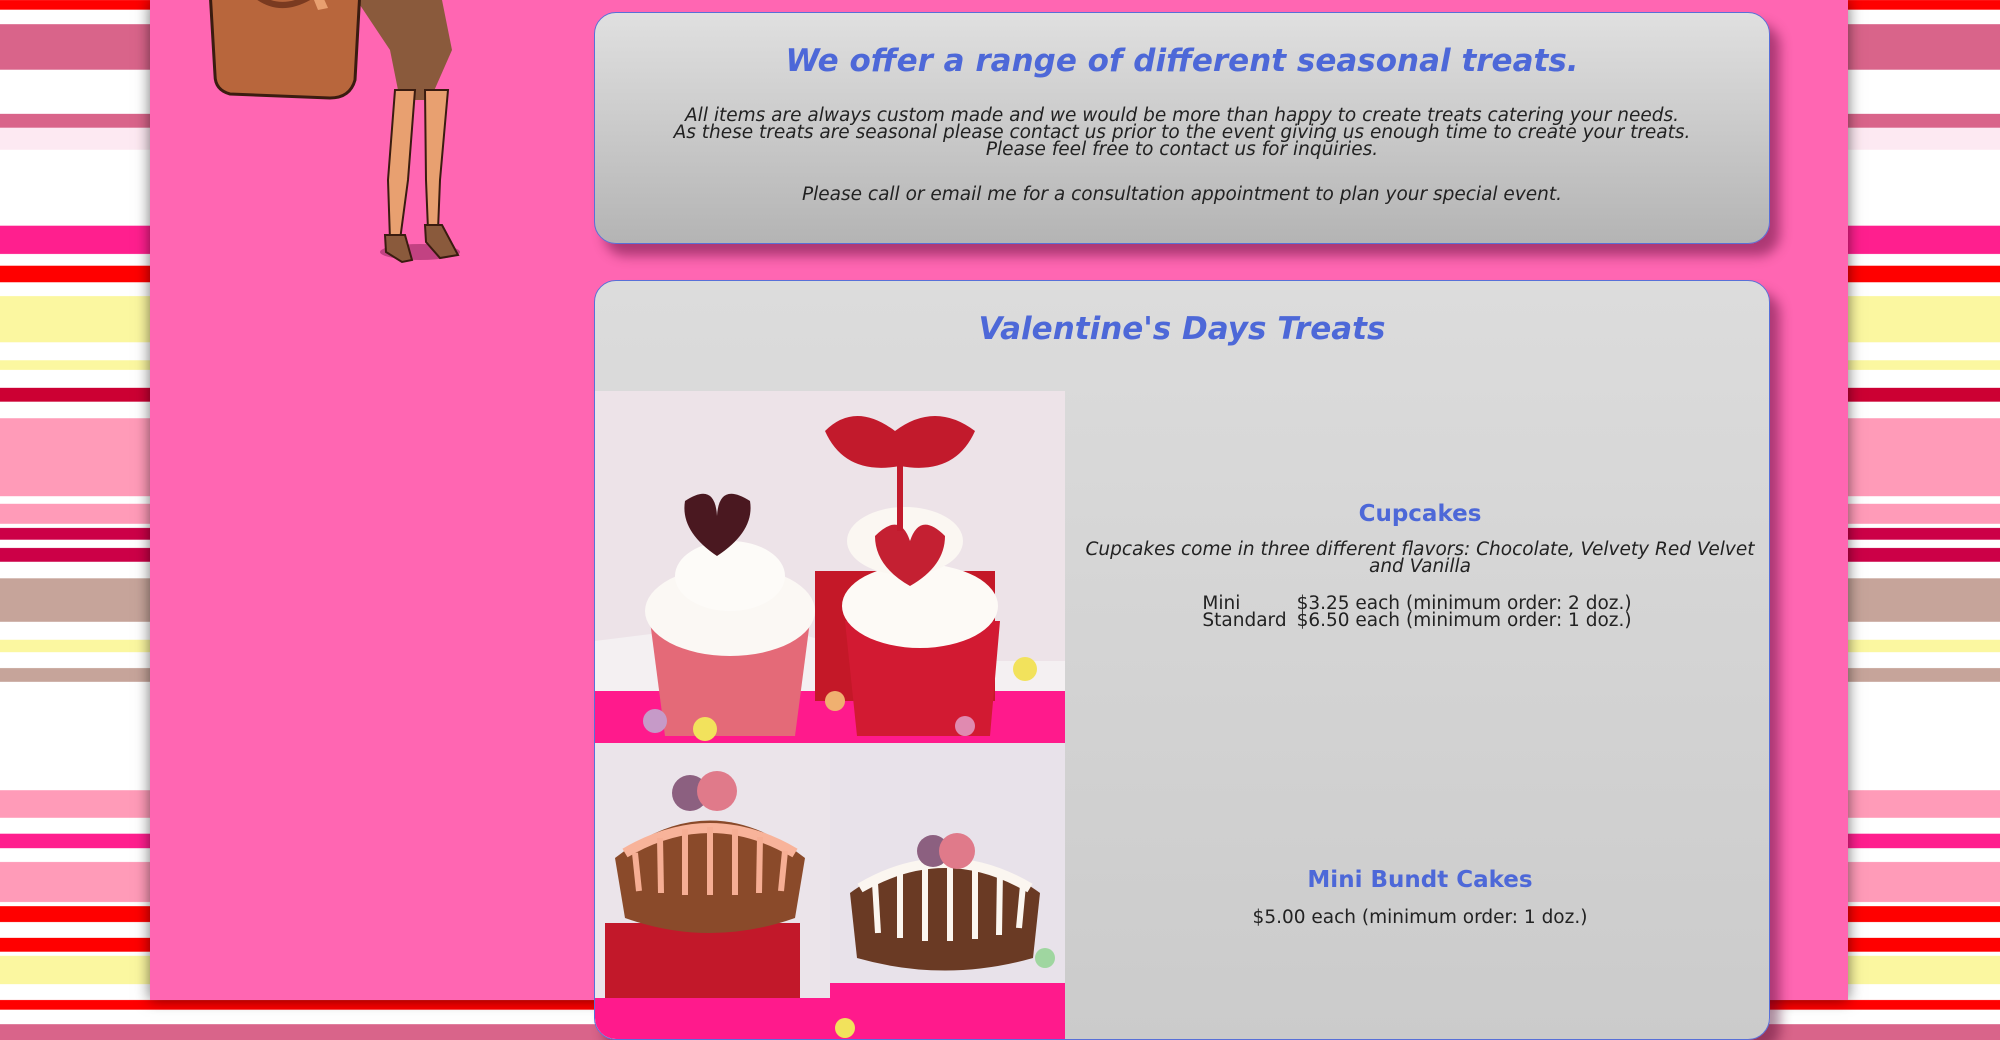 This screenshot has height=1040, width=2000. I want to click on minimum-text: (minimum order: 1 doz.), so click(1474, 917).